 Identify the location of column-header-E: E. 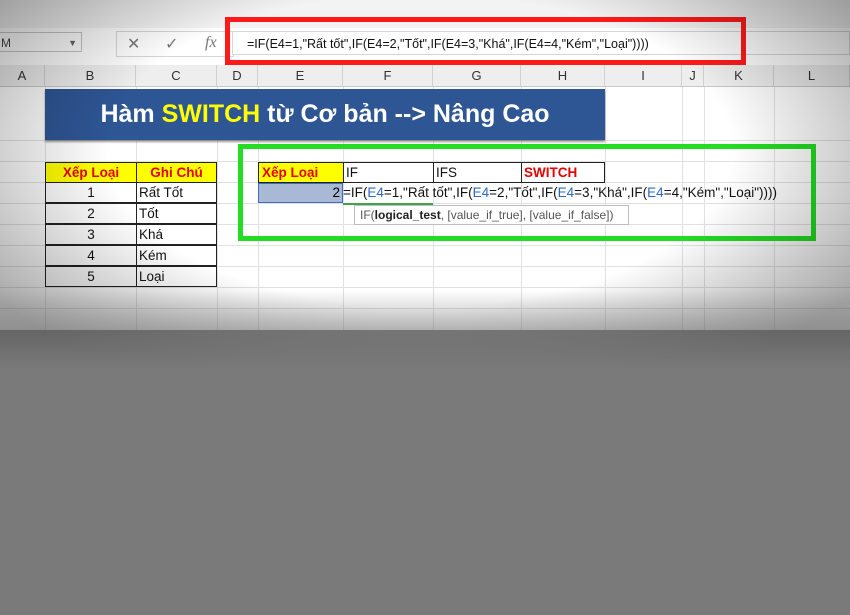
(300, 76).